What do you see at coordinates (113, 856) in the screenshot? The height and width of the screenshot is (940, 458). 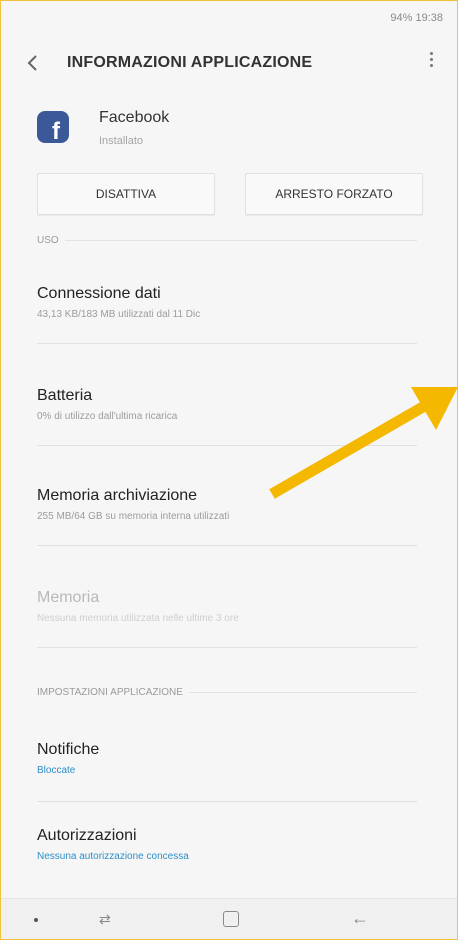 I see `item-subtitle: Nessuna autorizzazione concessa` at bounding box center [113, 856].